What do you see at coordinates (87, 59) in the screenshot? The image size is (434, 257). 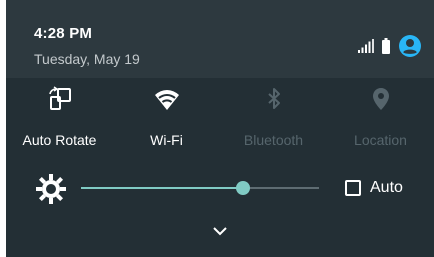 I see `date-label: Tuesday, May 19` at bounding box center [87, 59].